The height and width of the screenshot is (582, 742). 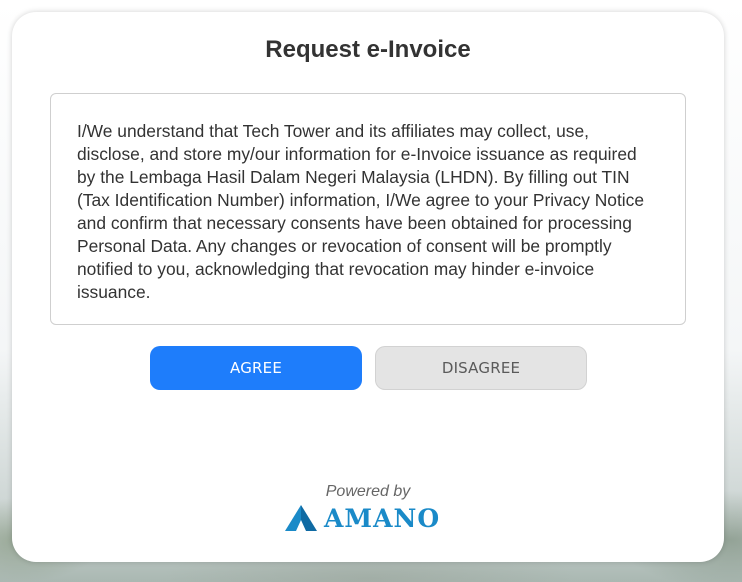 I want to click on dialog-title: Request e-Invoice, so click(x=368, y=49).